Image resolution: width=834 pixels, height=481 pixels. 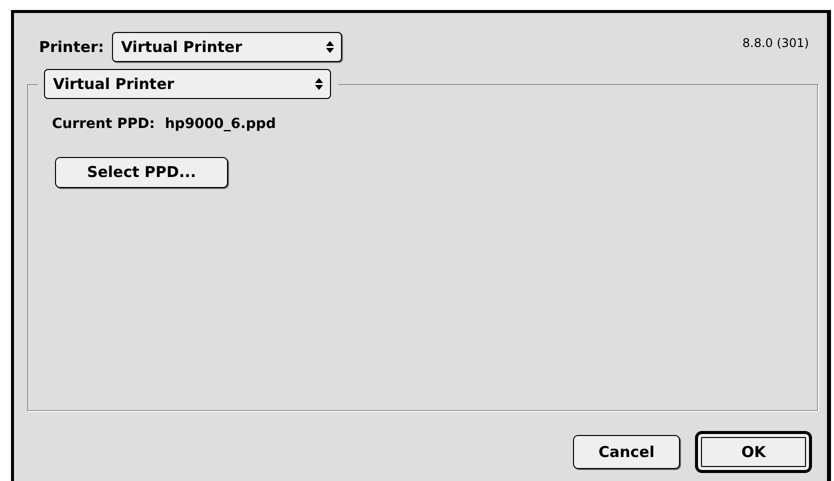 I want to click on printer-label: Printer:, so click(x=71, y=47).